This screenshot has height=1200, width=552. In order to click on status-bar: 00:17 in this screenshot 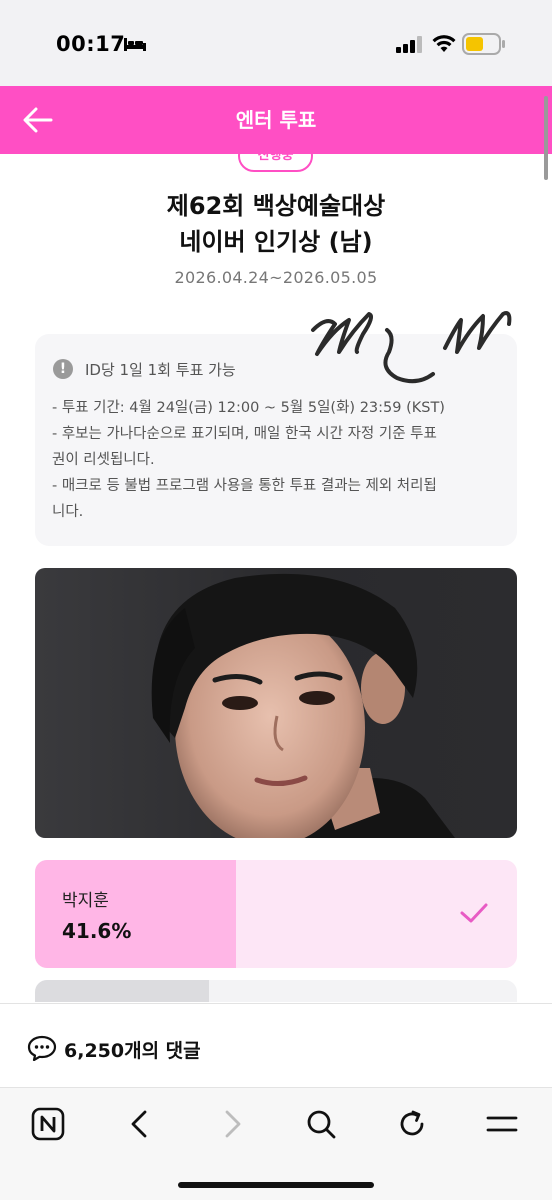, I will do `click(276, 43)`.